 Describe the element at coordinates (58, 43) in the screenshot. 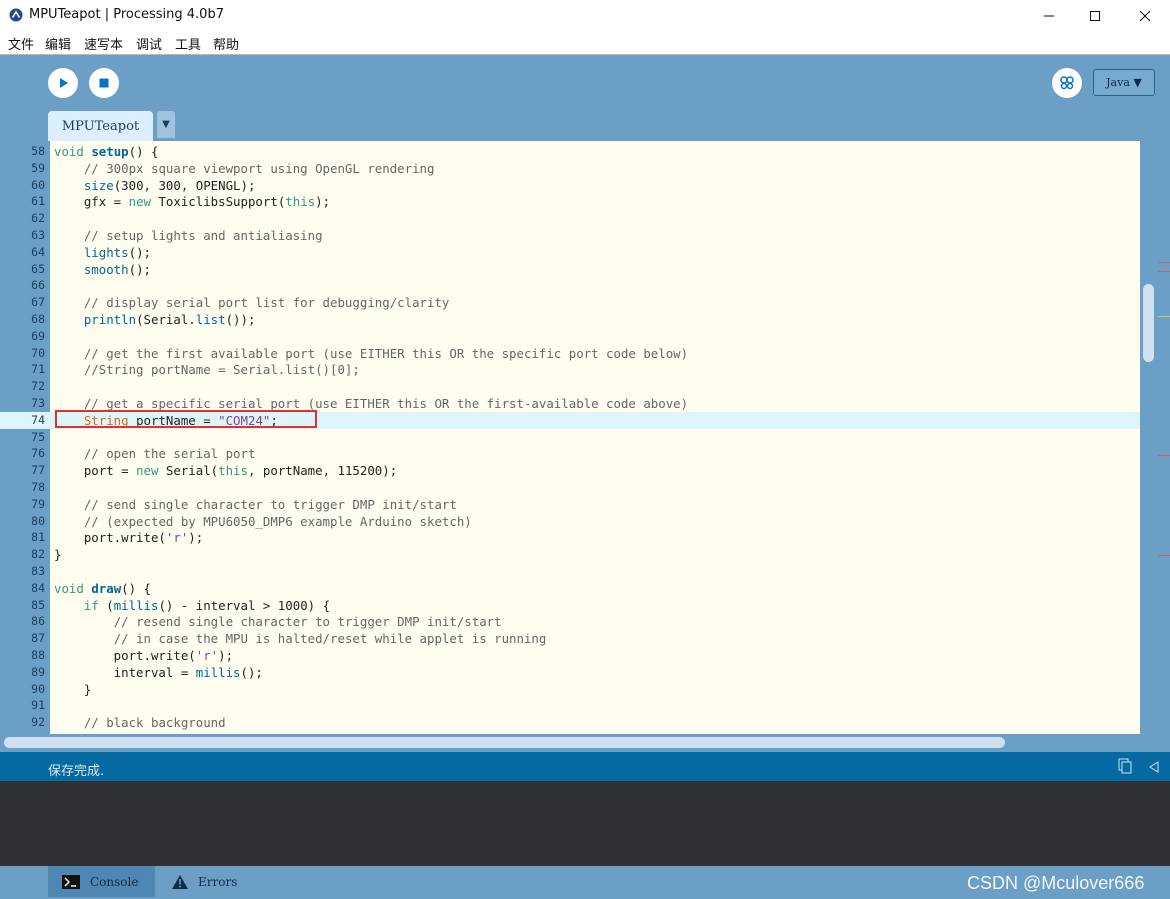

I see `menu-edit: 编辑` at that location.